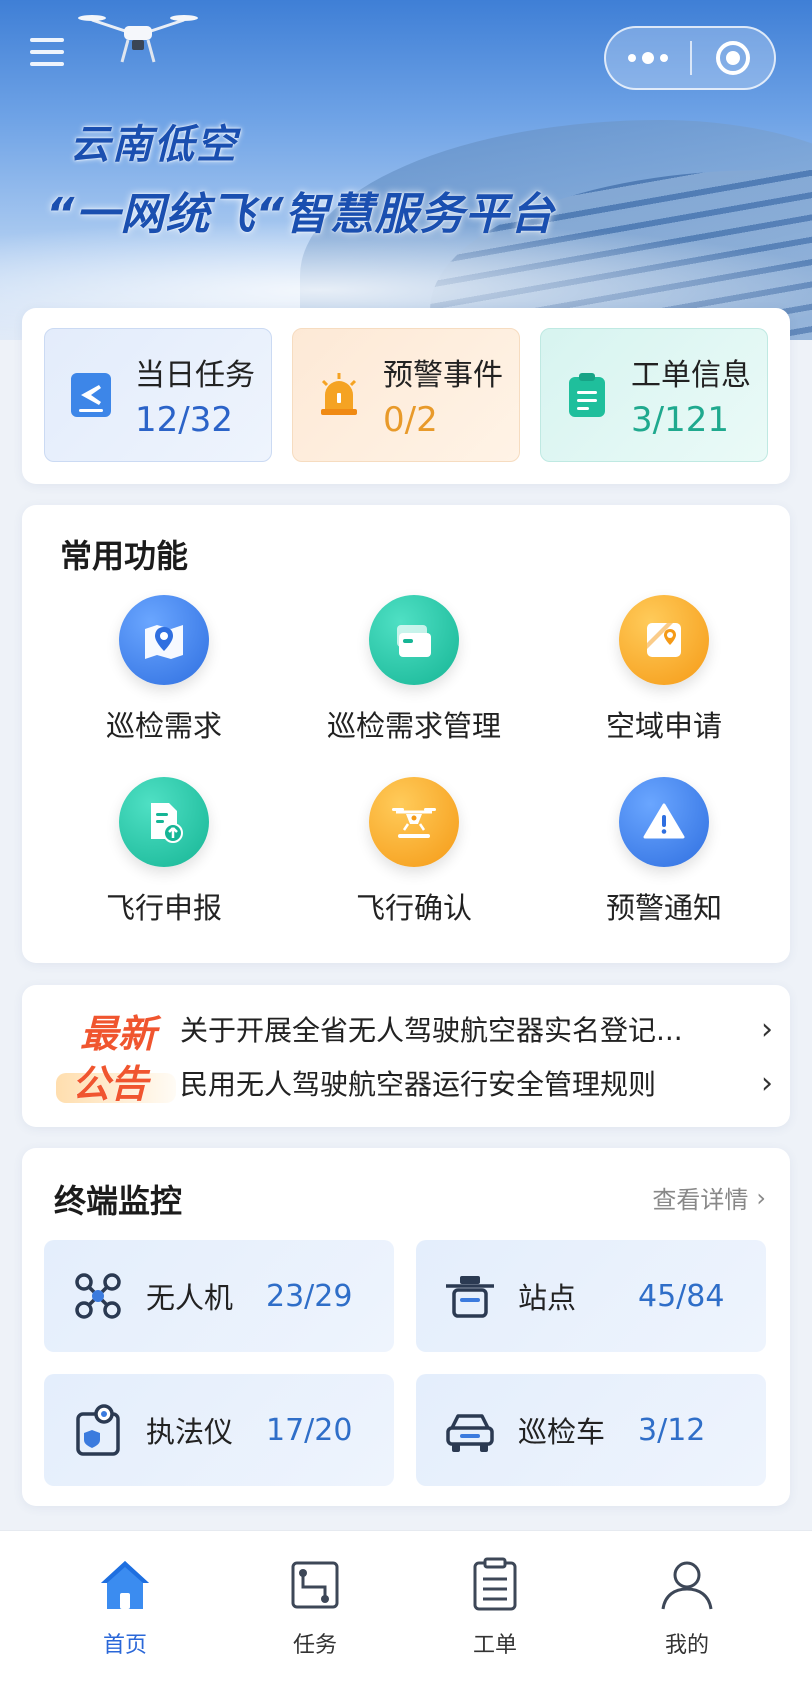  I want to click on func-airspace-application: 空域申请, so click(664, 670).